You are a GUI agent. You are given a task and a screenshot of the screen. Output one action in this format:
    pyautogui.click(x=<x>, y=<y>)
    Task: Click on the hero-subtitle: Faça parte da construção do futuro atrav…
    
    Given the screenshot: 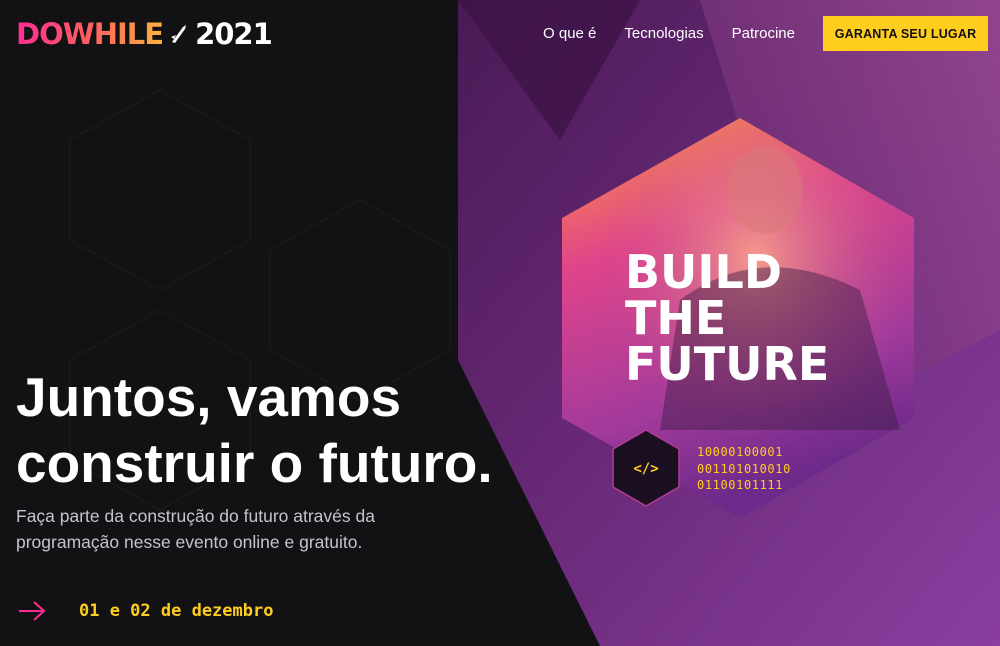 What is the action you would take?
    pyautogui.click(x=226, y=529)
    